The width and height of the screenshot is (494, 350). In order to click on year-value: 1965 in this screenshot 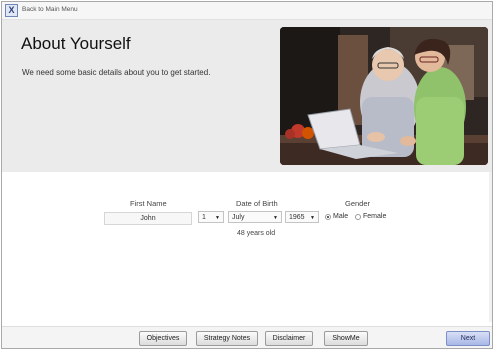, I will do `click(297, 217)`.